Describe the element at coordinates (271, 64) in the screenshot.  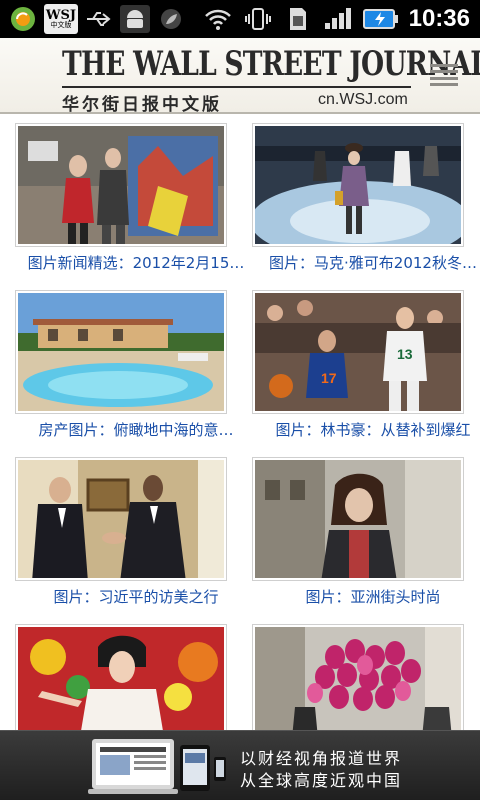
I see `masthead-logo: THE WALL STREET JOURNAL.` at that location.